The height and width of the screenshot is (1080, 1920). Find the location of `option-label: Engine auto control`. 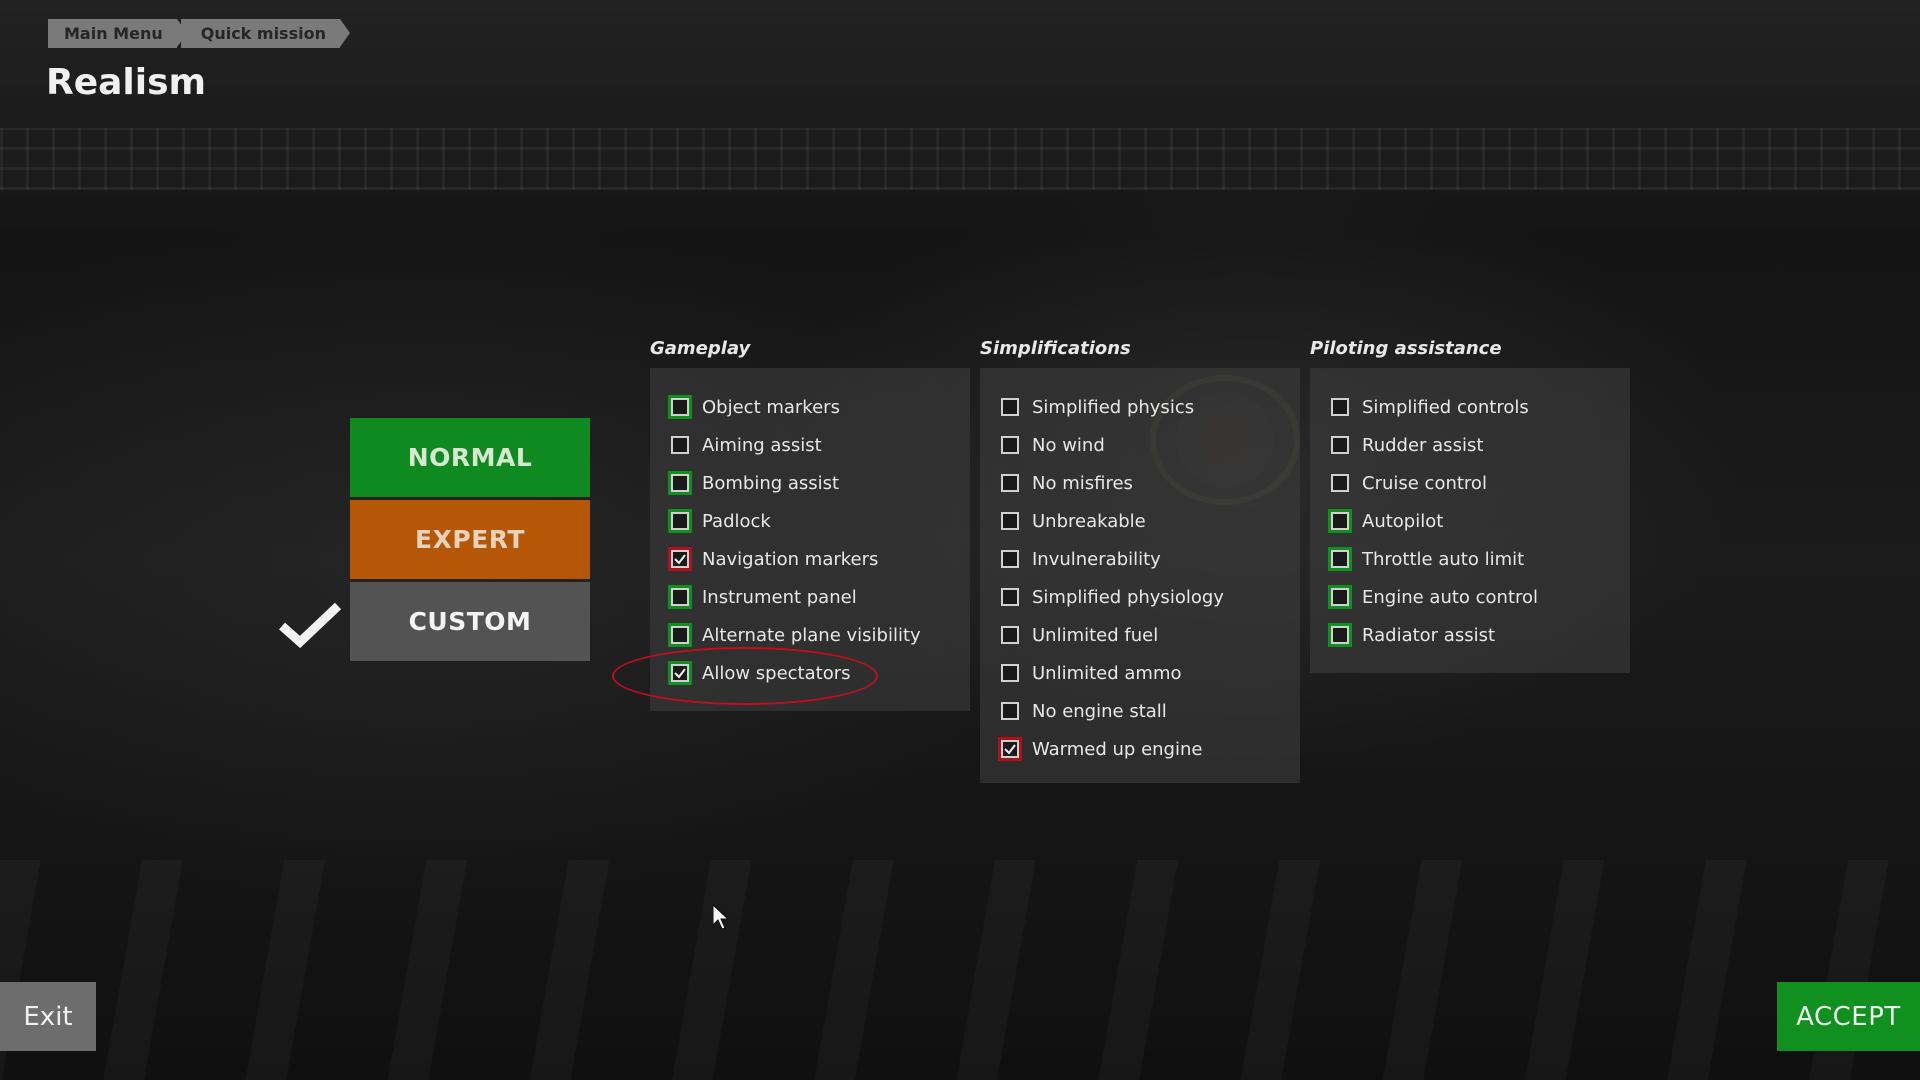

option-label: Engine auto control is located at coordinates (1450, 597).